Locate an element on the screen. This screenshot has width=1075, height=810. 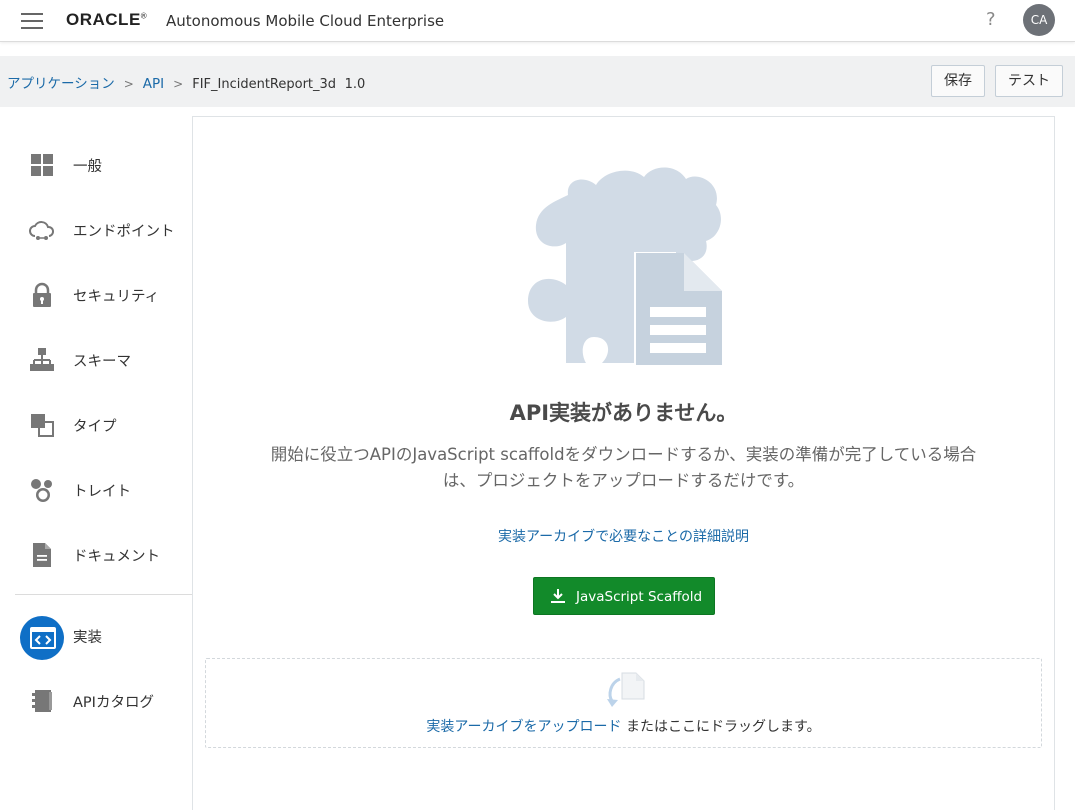
sidebar-item-general: 一般 is located at coordinates (96, 163).